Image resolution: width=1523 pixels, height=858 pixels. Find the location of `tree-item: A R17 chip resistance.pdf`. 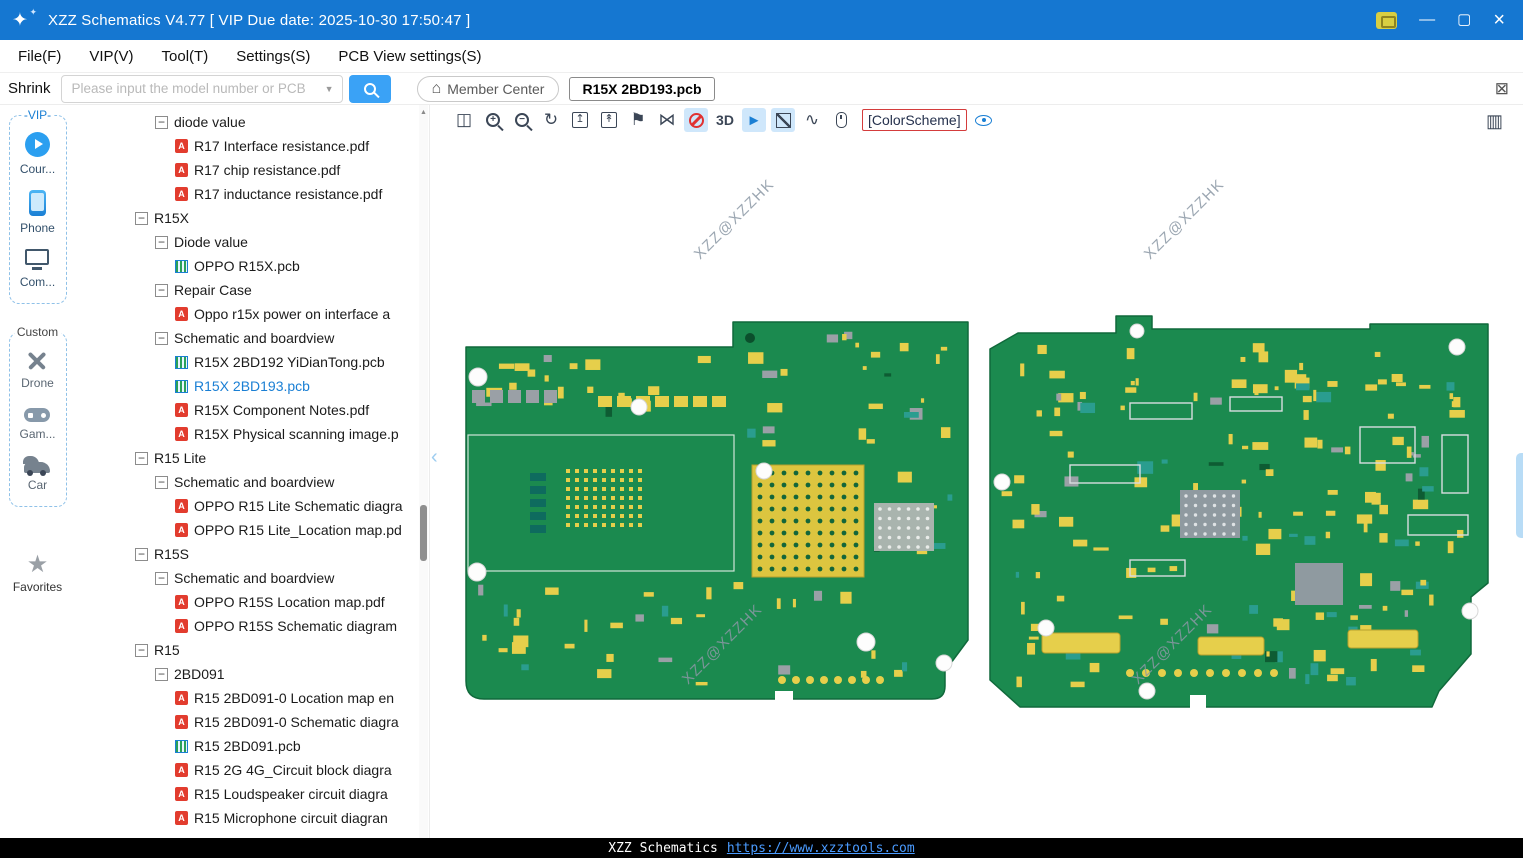

tree-item: A R17 chip resistance.pdf is located at coordinates (252, 170).